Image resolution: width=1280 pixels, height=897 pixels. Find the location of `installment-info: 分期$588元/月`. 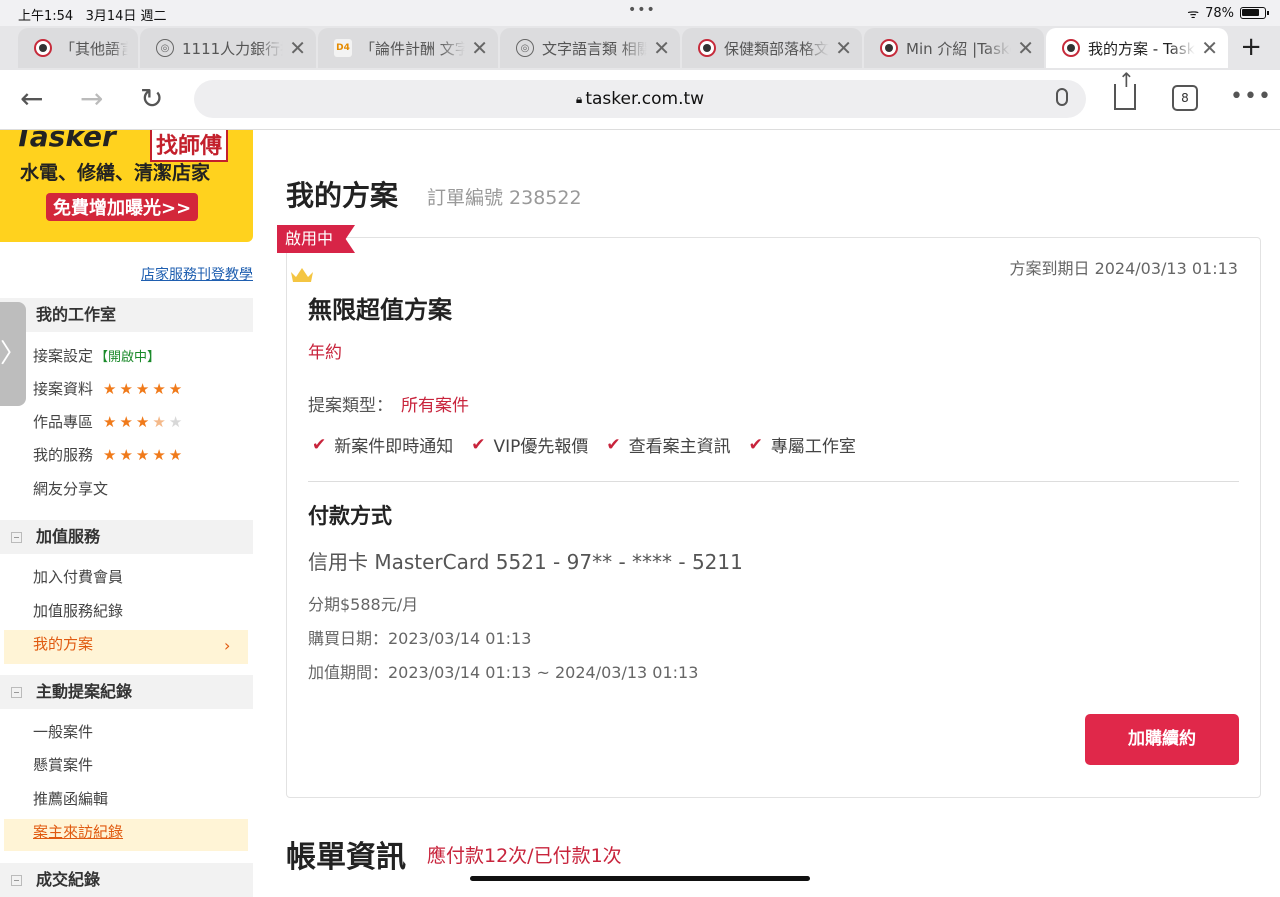

installment-info: 分期$588元/月 is located at coordinates (363, 604).